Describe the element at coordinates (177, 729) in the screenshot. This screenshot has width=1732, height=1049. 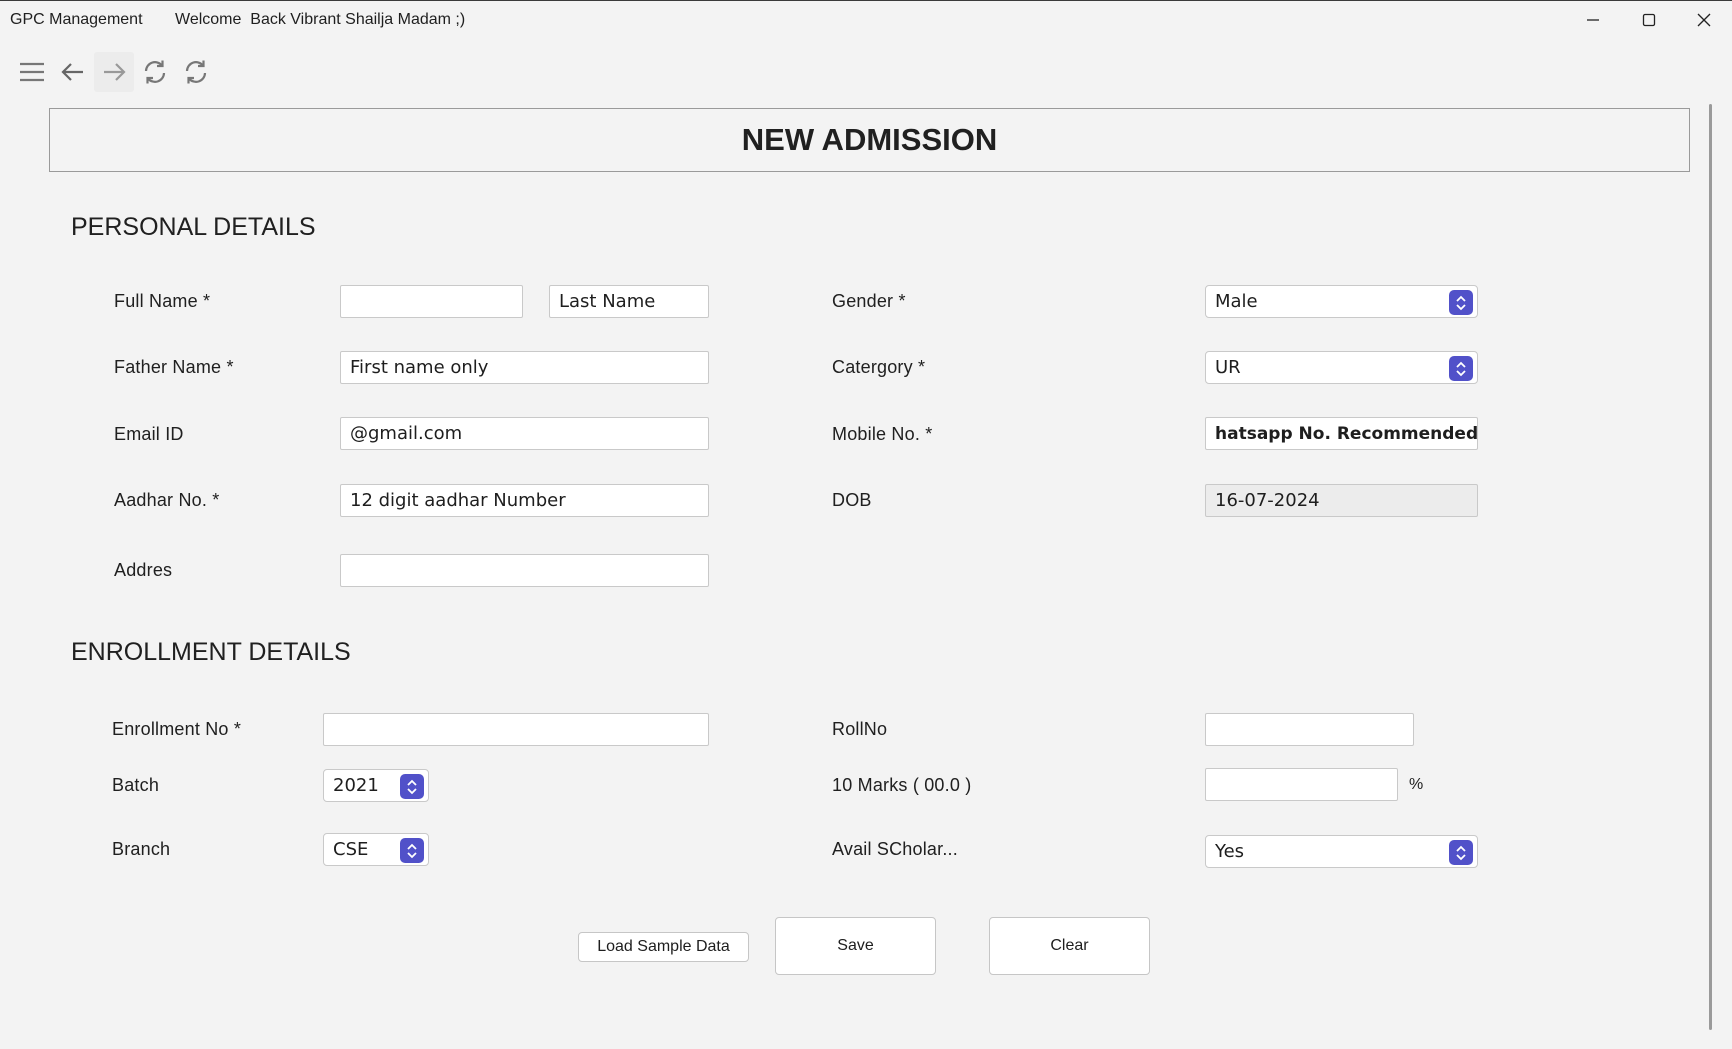
I see `enrollment-no-label: Enrollment No *` at that location.